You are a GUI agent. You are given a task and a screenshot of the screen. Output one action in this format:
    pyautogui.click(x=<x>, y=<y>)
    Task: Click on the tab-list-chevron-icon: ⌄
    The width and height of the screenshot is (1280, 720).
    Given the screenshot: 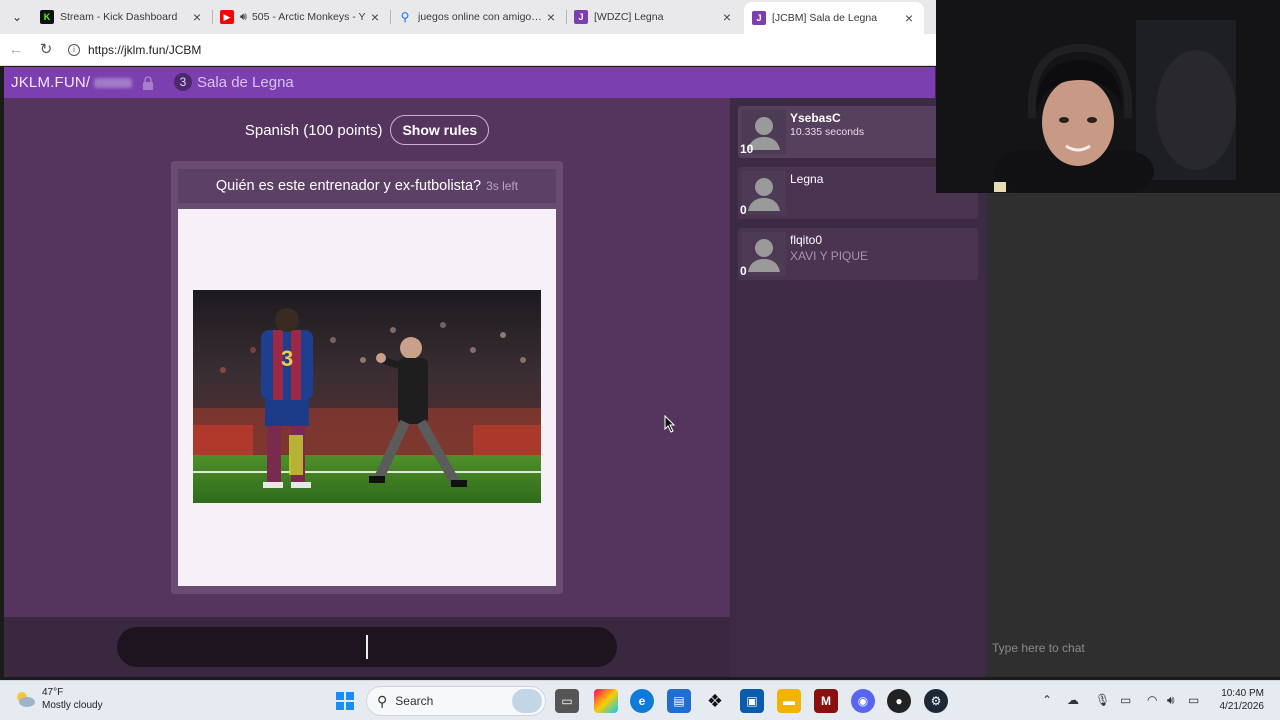 What is the action you would take?
    pyautogui.click(x=17, y=17)
    